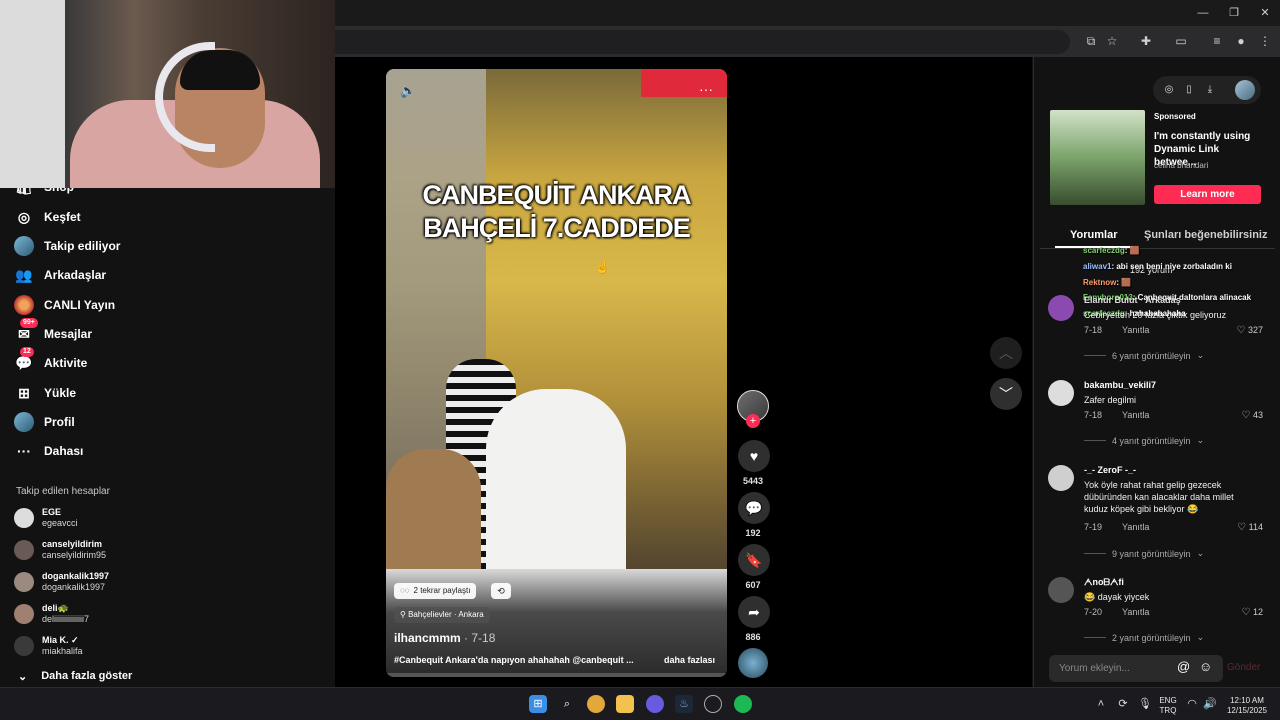 Image resolution: width=1280 pixels, height=720 pixels. Describe the element at coordinates (754, 612) in the screenshot. I see `share-arrow-icon: ➦` at that location.